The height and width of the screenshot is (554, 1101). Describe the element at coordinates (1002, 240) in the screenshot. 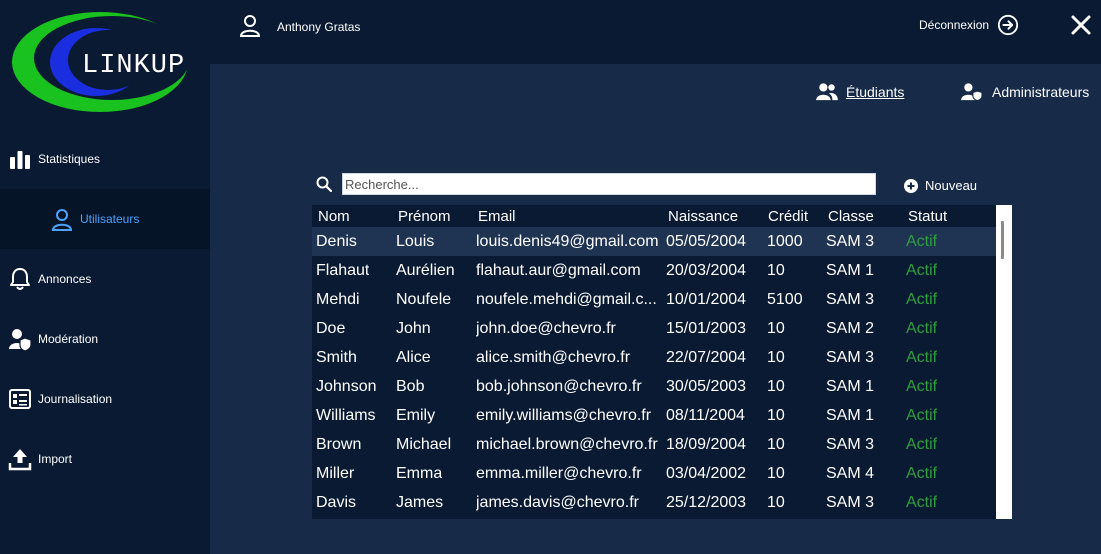

I see `scrollbar-thumb` at that location.